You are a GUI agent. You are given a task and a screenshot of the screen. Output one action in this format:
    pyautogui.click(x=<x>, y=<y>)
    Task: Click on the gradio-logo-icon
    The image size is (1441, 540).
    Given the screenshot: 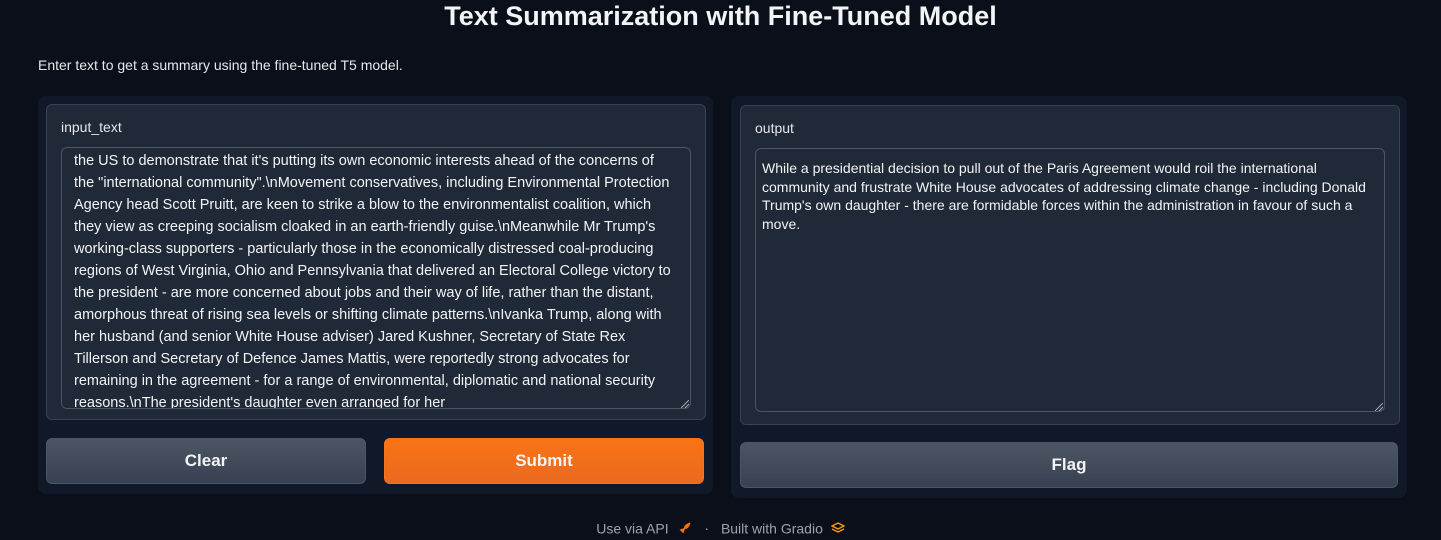 What is the action you would take?
    pyautogui.click(x=837, y=528)
    